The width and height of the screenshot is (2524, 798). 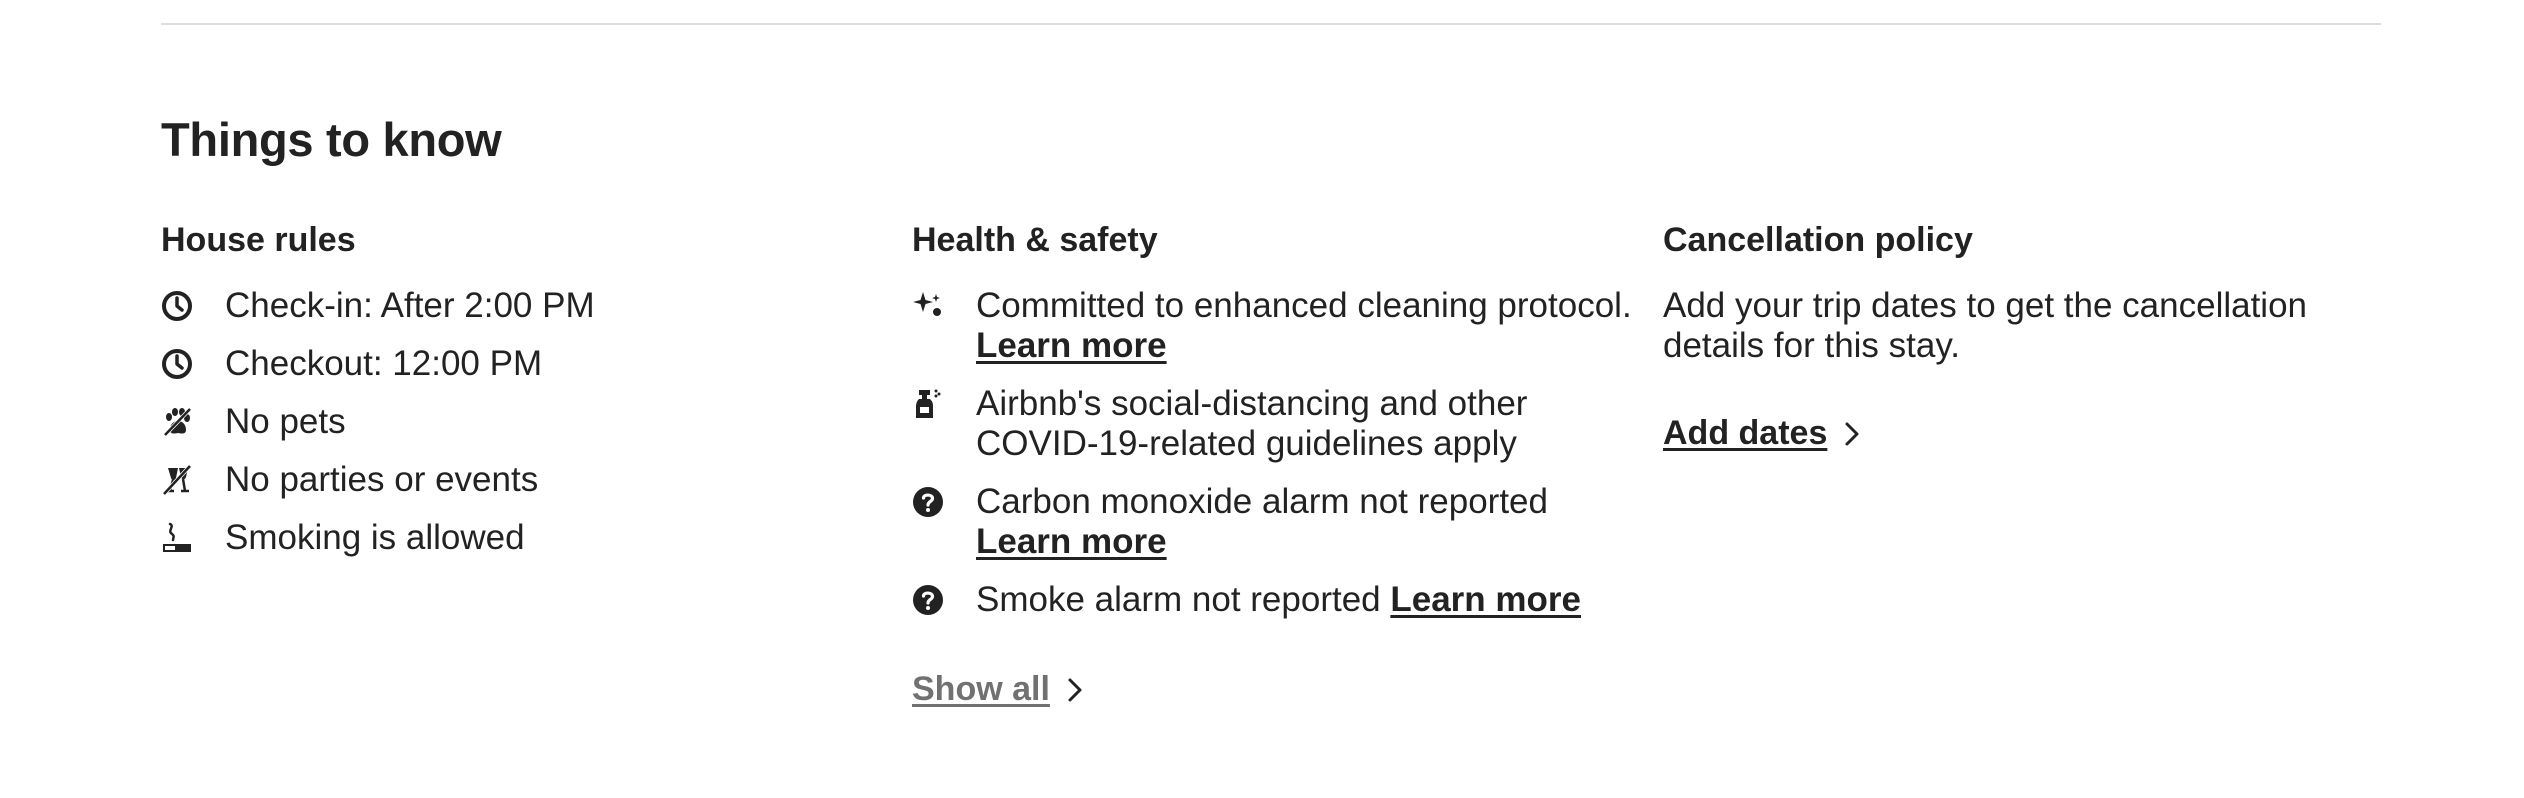 I want to click on cancellation-heading: Cancellation policy, so click(x=1818, y=240).